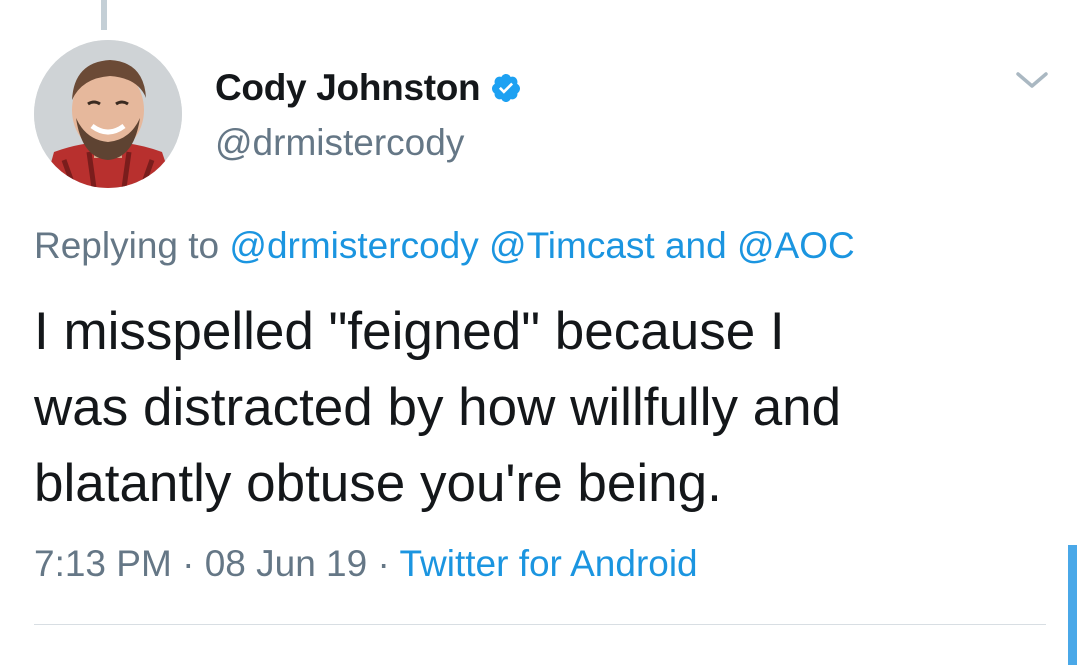  I want to click on avatar, so click(108, 114).